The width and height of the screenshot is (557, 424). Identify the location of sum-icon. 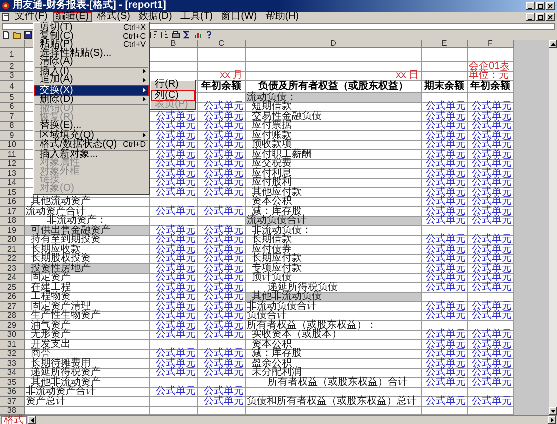
(187, 35).